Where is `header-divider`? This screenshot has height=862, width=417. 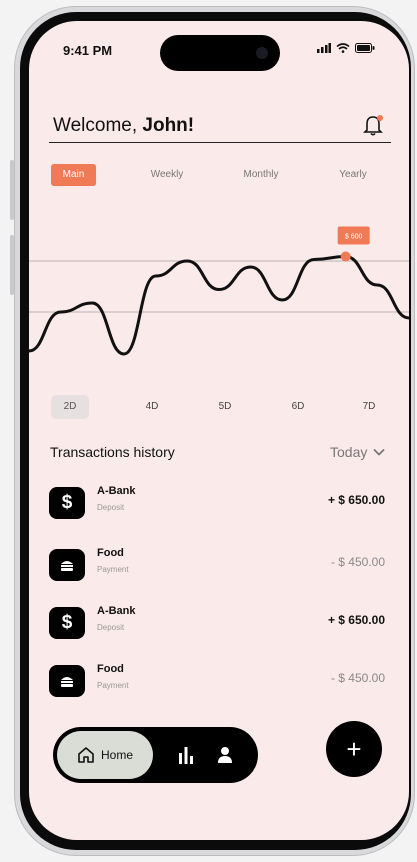 header-divider is located at coordinates (220, 142).